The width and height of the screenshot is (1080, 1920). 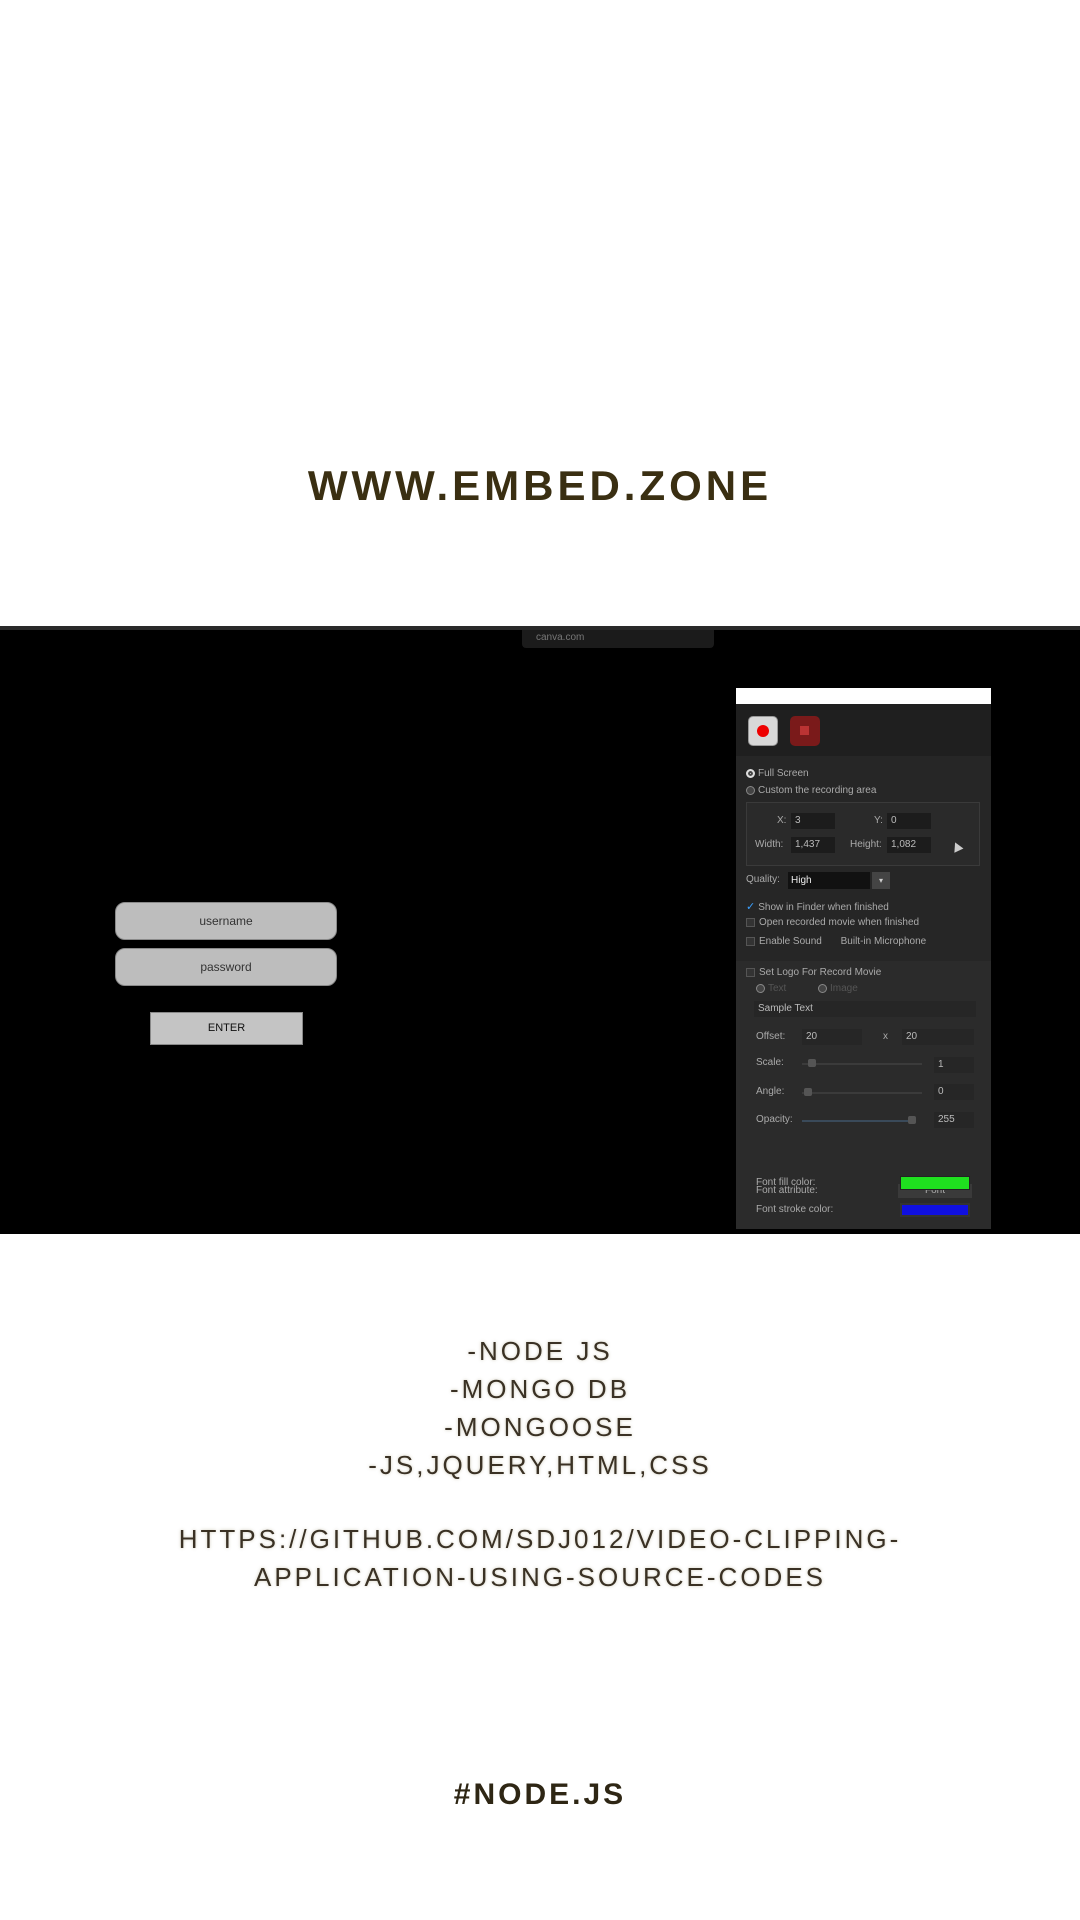 What do you see at coordinates (795, 1209) in the screenshot?
I see `font-stroke-label: Font stroke color:` at bounding box center [795, 1209].